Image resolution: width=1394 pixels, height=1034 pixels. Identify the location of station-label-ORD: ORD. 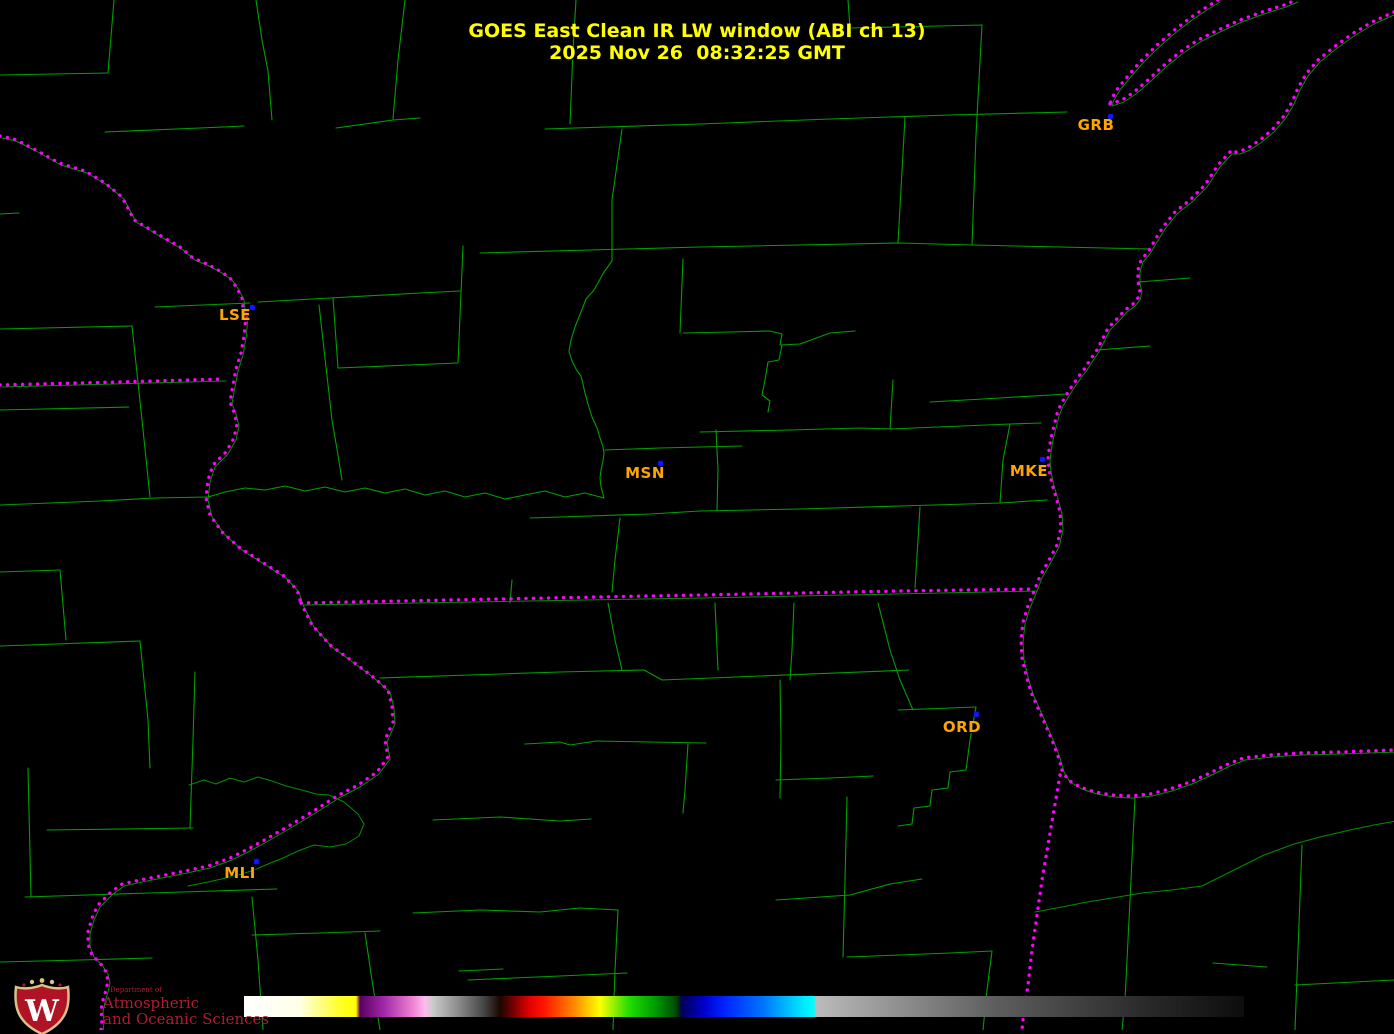
(962, 727).